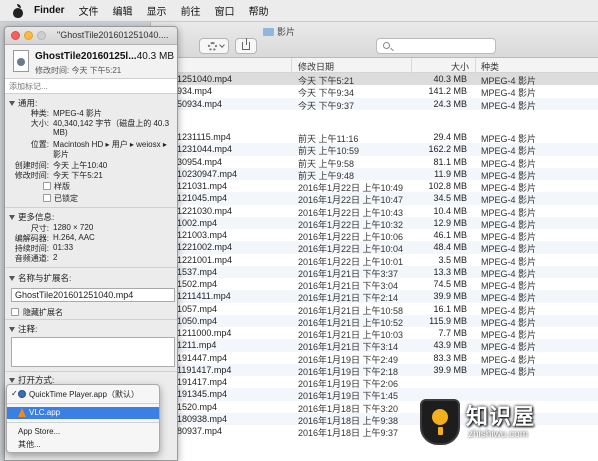 This screenshot has height=461, width=598. What do you see at coordinates (74, 237) in the screenshot?
I see `codecs-value: H.264, AAC` at bounding box center [74, 237].